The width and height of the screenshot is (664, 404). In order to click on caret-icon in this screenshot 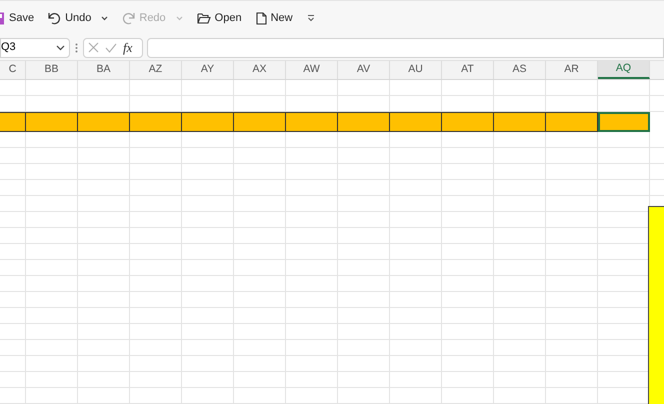, I will do `click(104, 18)`.